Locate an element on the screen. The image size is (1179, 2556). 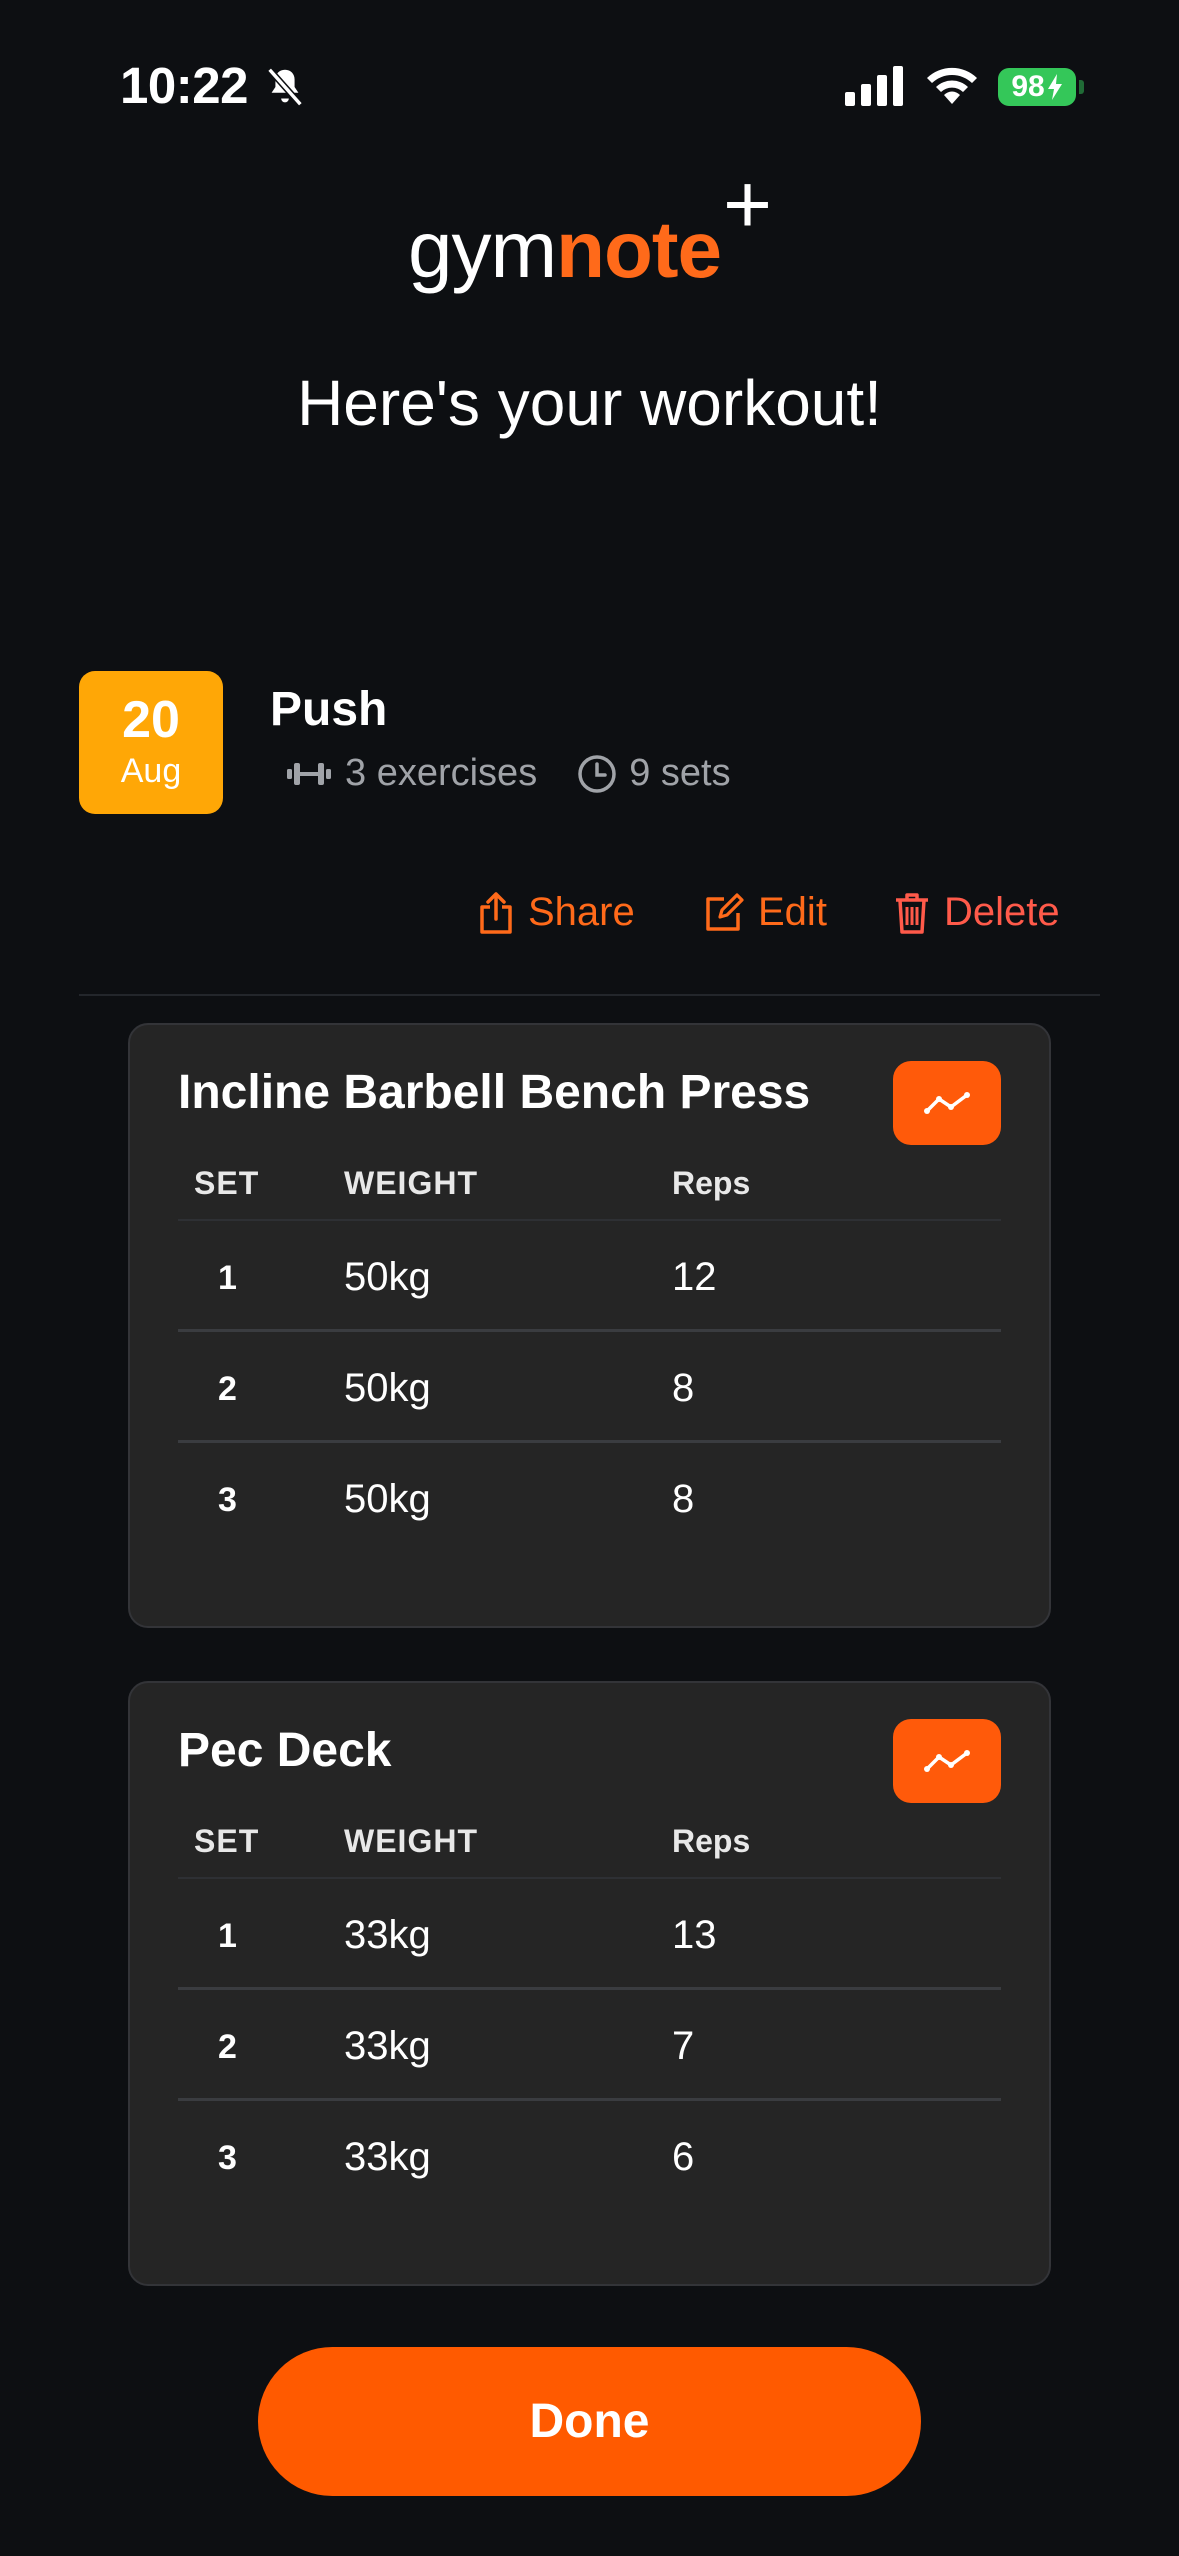
battery-indicator: 98 is located at coordinates (1037, 87).